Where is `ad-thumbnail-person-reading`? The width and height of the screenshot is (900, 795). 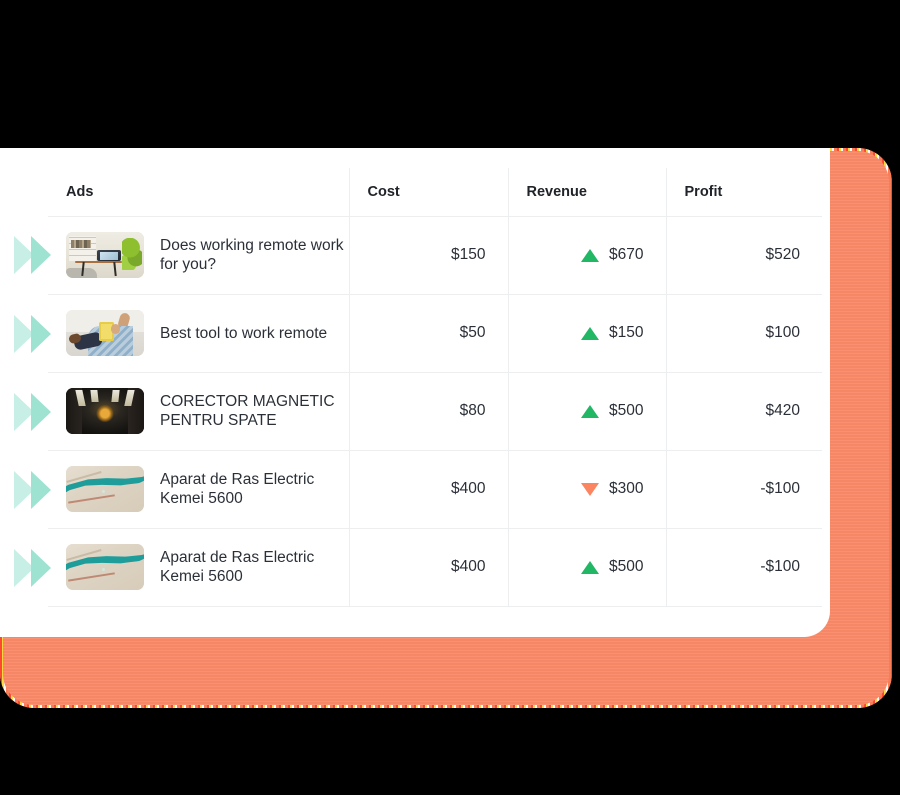
ad-thumbnail-person-reading is located at coordinates (105, 333).